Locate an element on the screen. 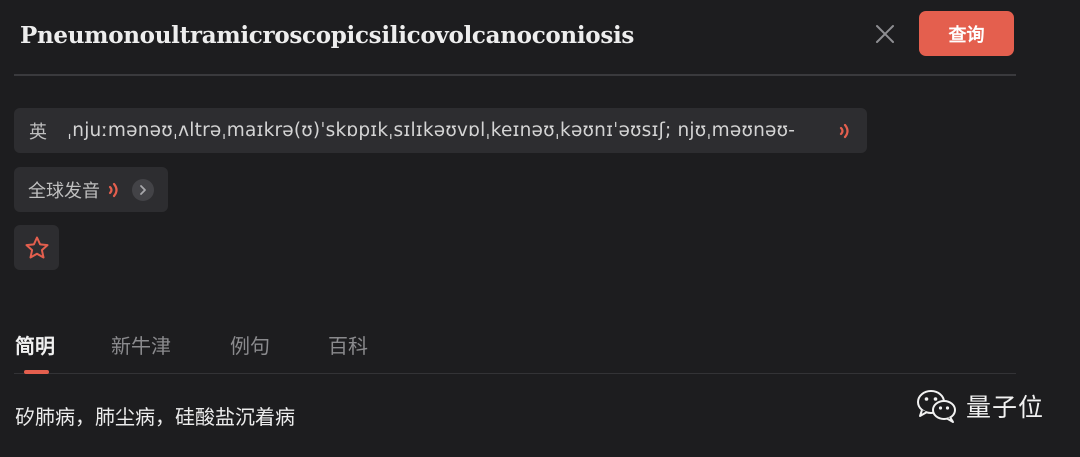 The height and width of the screenshot is (457, 1080). close-icon is located at coordinates (885, 34).